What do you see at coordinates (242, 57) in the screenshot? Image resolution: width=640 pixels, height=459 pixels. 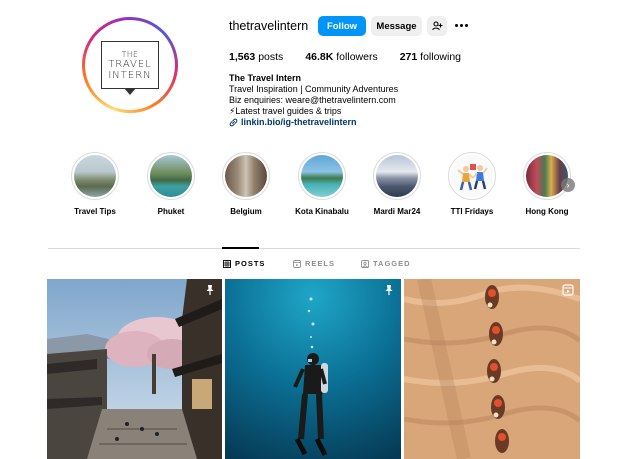 I see `posts-count: 1,563` at bounding box center [242, 57].